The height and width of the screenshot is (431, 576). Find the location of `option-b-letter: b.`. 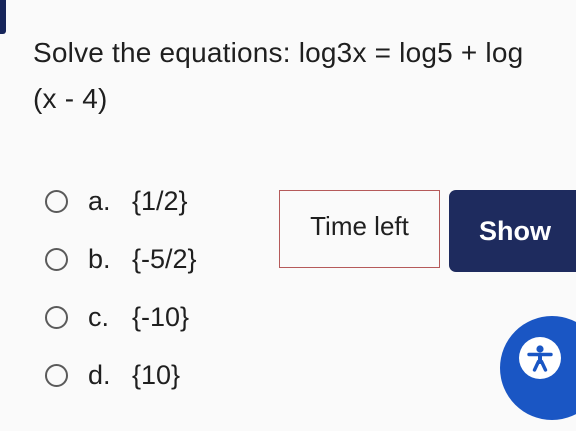

option-b-letter: b. is located at coordinates (99, 258).